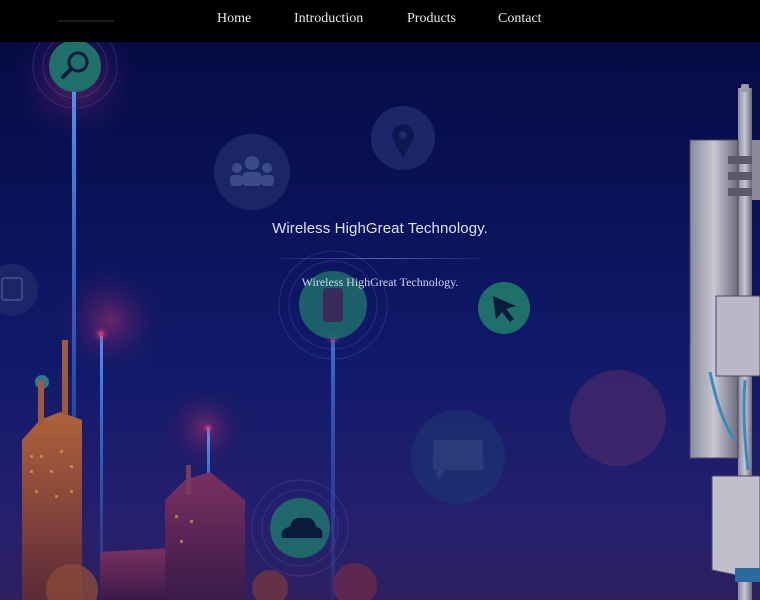  What do you see at coordinates (380, 282) in the screenshot?
I see `hero-subtitle: Wireless HighGreat Technology.` at bounding box center [380, 282].